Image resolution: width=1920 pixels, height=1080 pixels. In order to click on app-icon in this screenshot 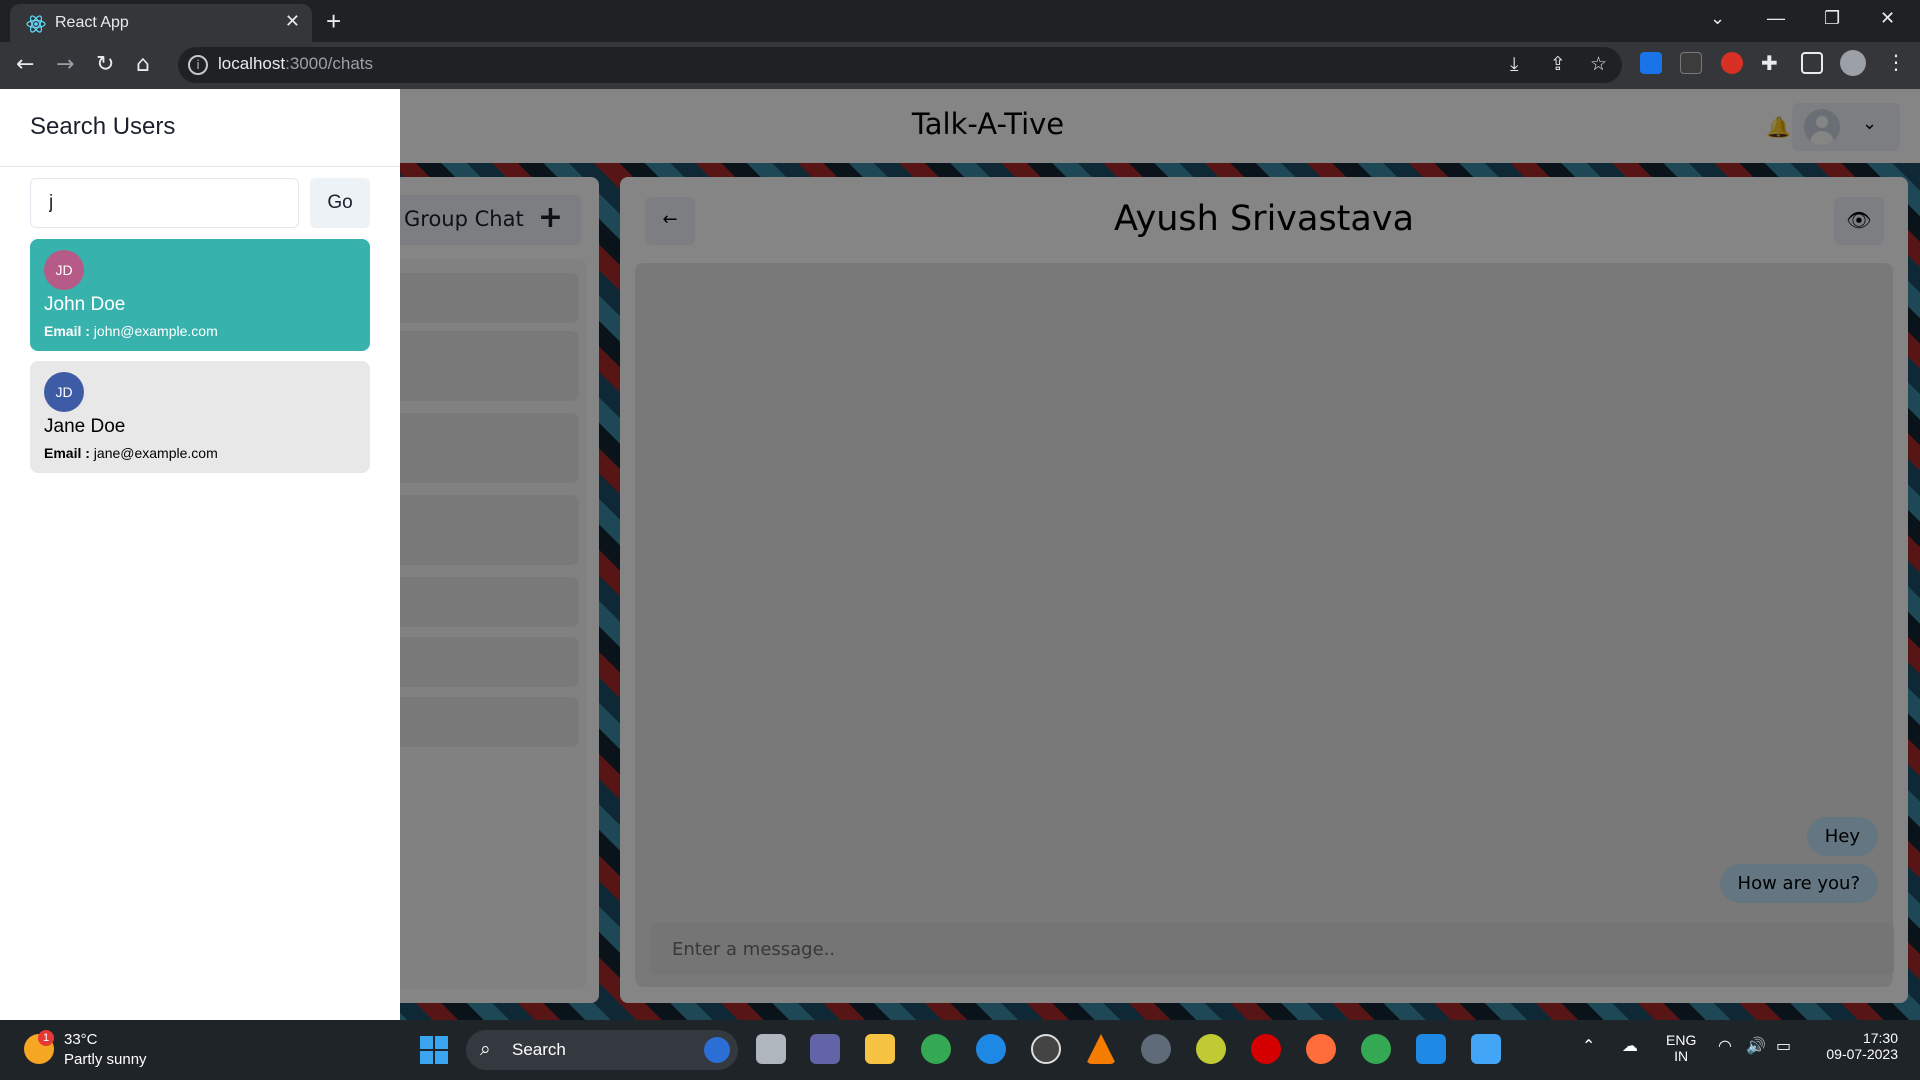, I will do `click(1211, 1049)`.